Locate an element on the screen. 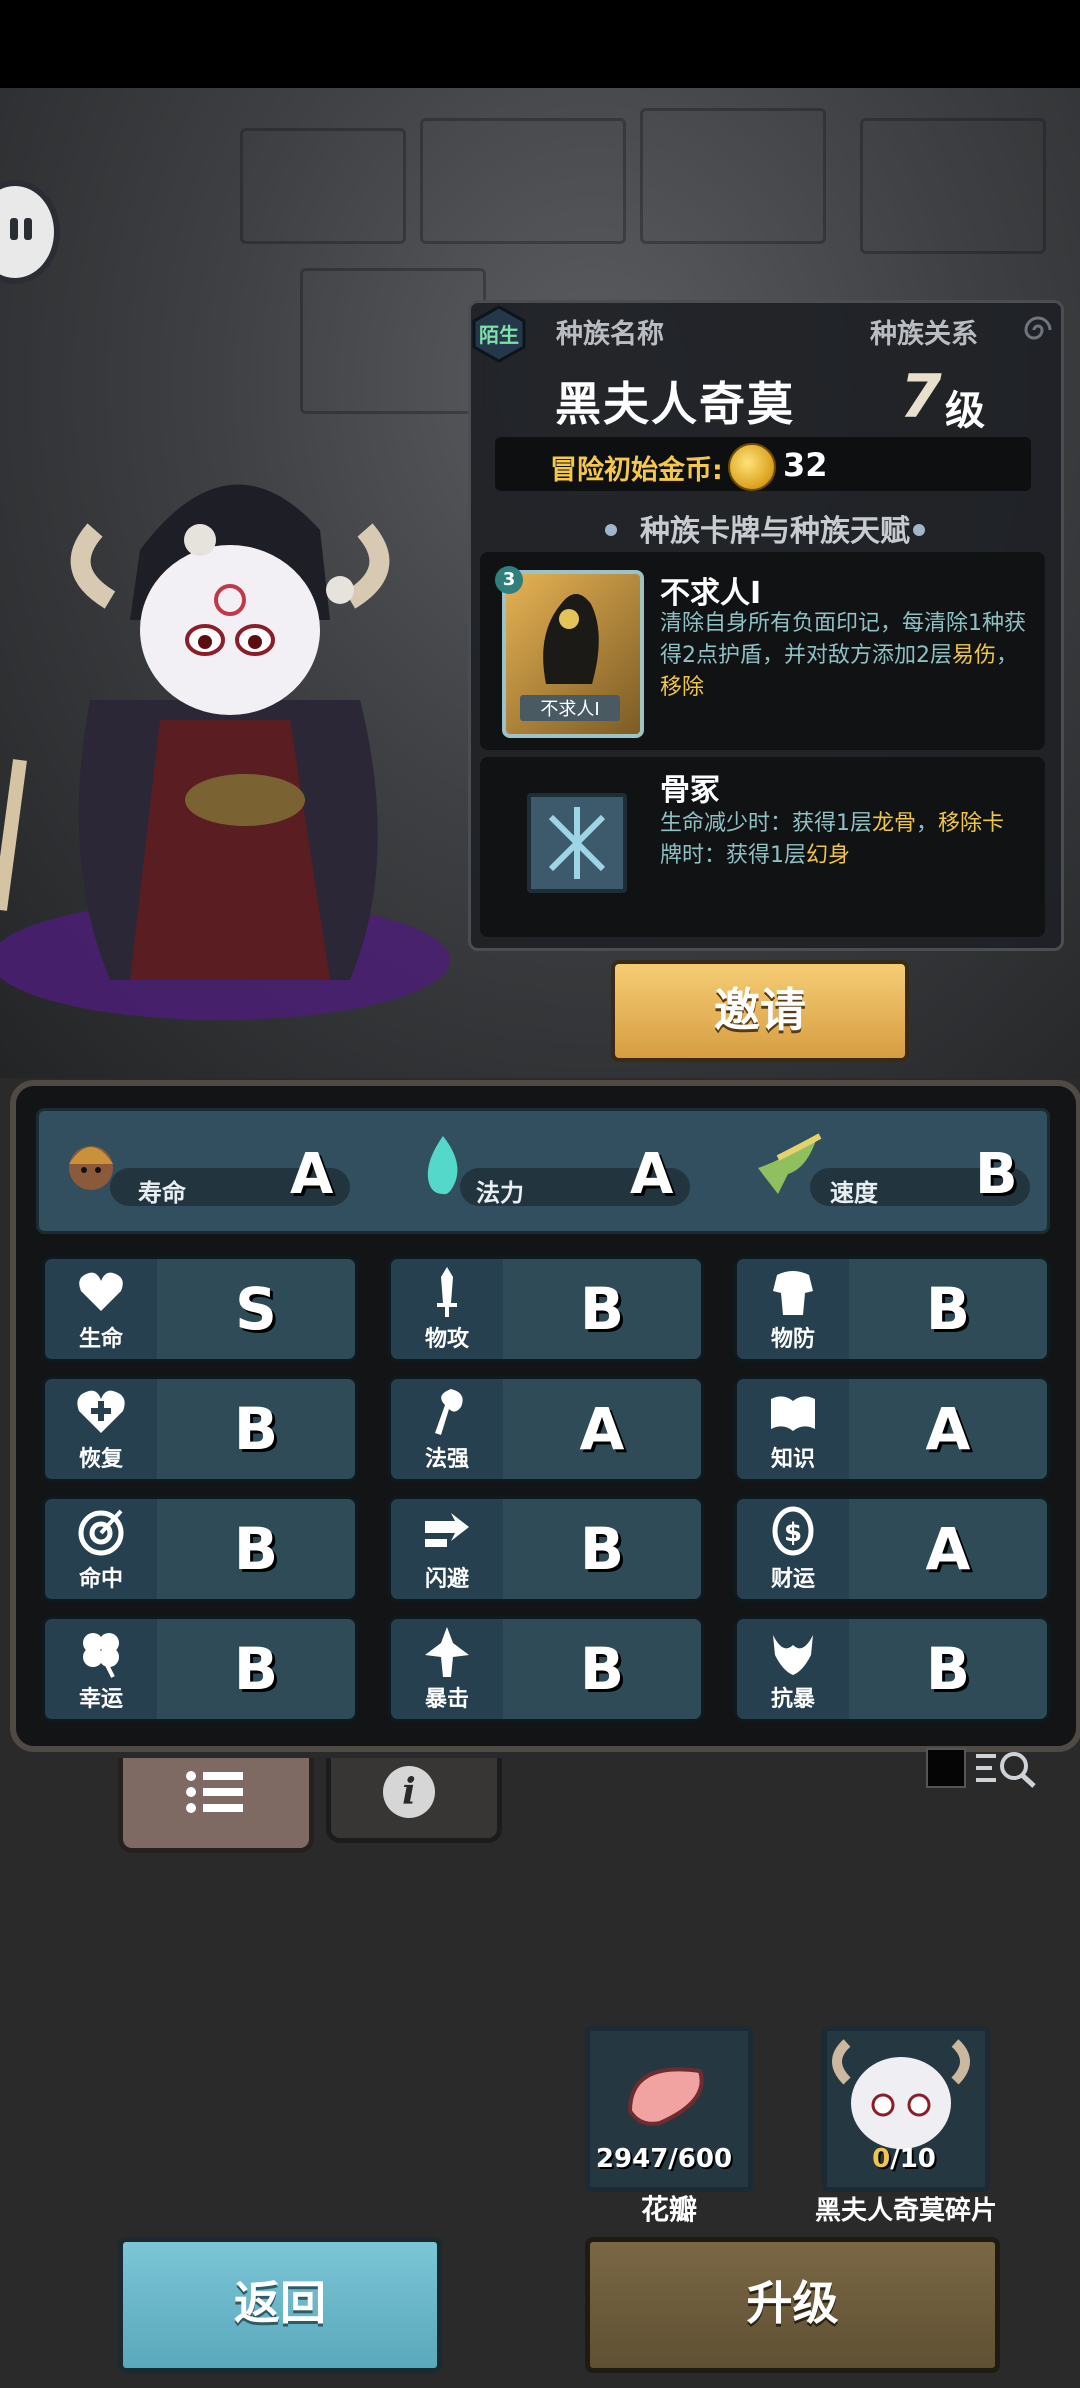 This screenshot has height=2388, width=1080. lifespan-icon is located at coordinates (91, 1168).